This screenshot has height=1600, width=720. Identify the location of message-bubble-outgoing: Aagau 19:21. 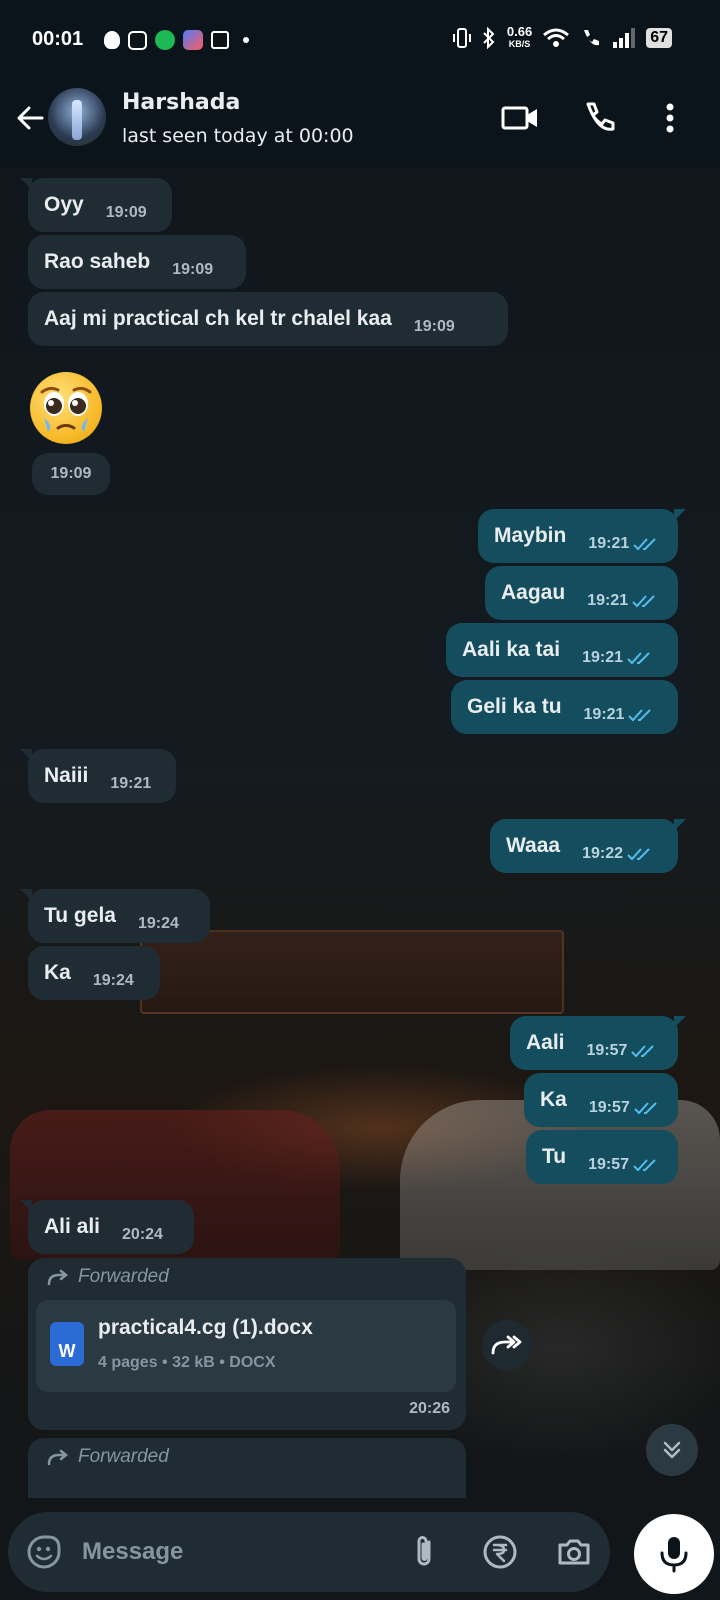
(581, 593).